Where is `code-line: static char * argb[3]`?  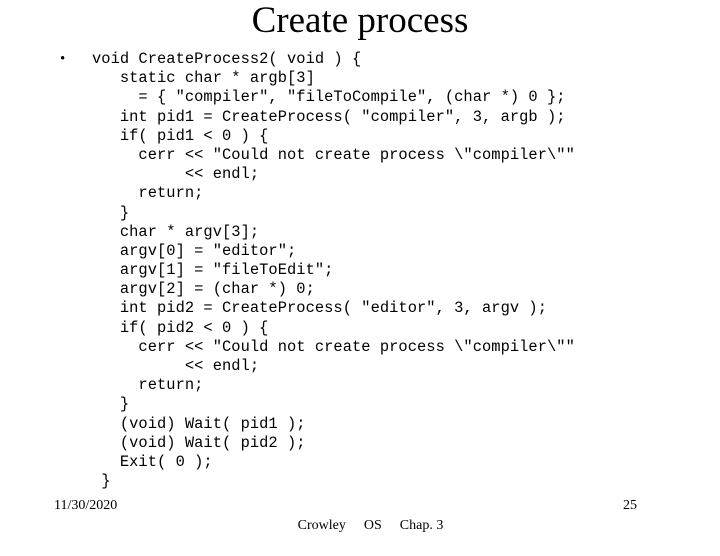 code-line: static char * argb[3] is located at coordinates (370, 78).